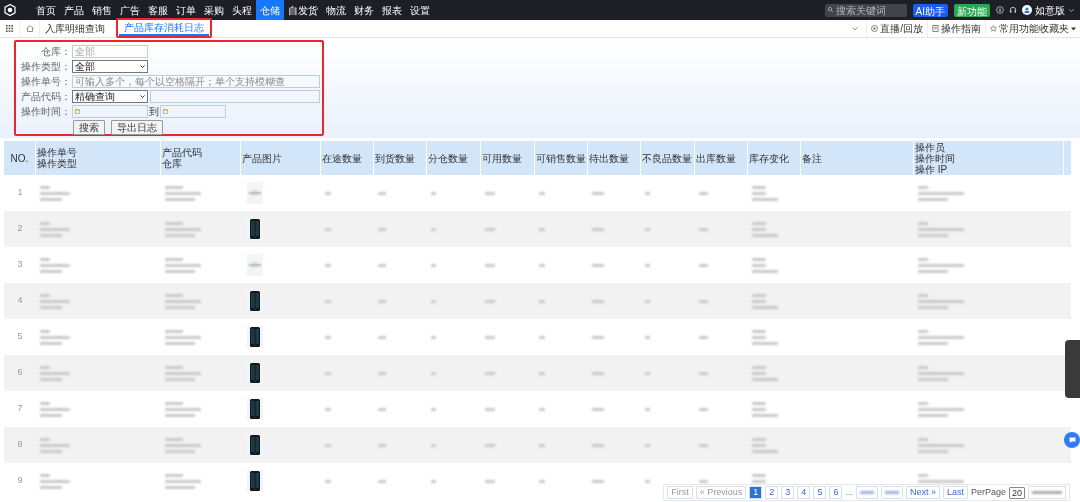 Image resolution: width=1080 pixels, height=502 pixels. Describe the element at coordinates (756, 492) in the screenshot. I see `page-button: 1` at that location.